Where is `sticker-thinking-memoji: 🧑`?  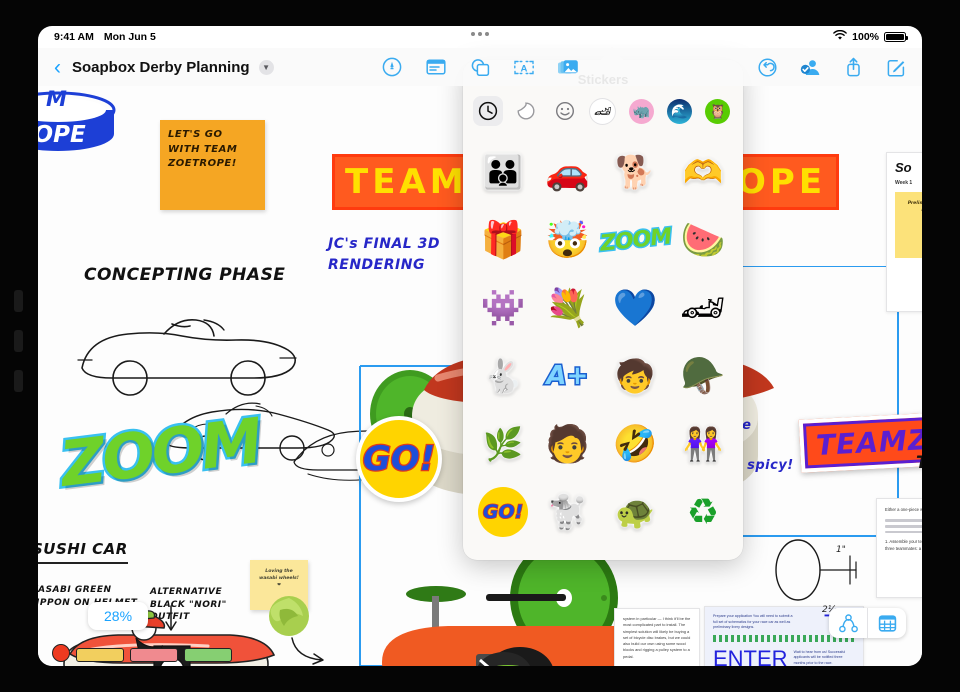 sticker-thinking-memoji: 🧑 is located at coordinates (567, 444).